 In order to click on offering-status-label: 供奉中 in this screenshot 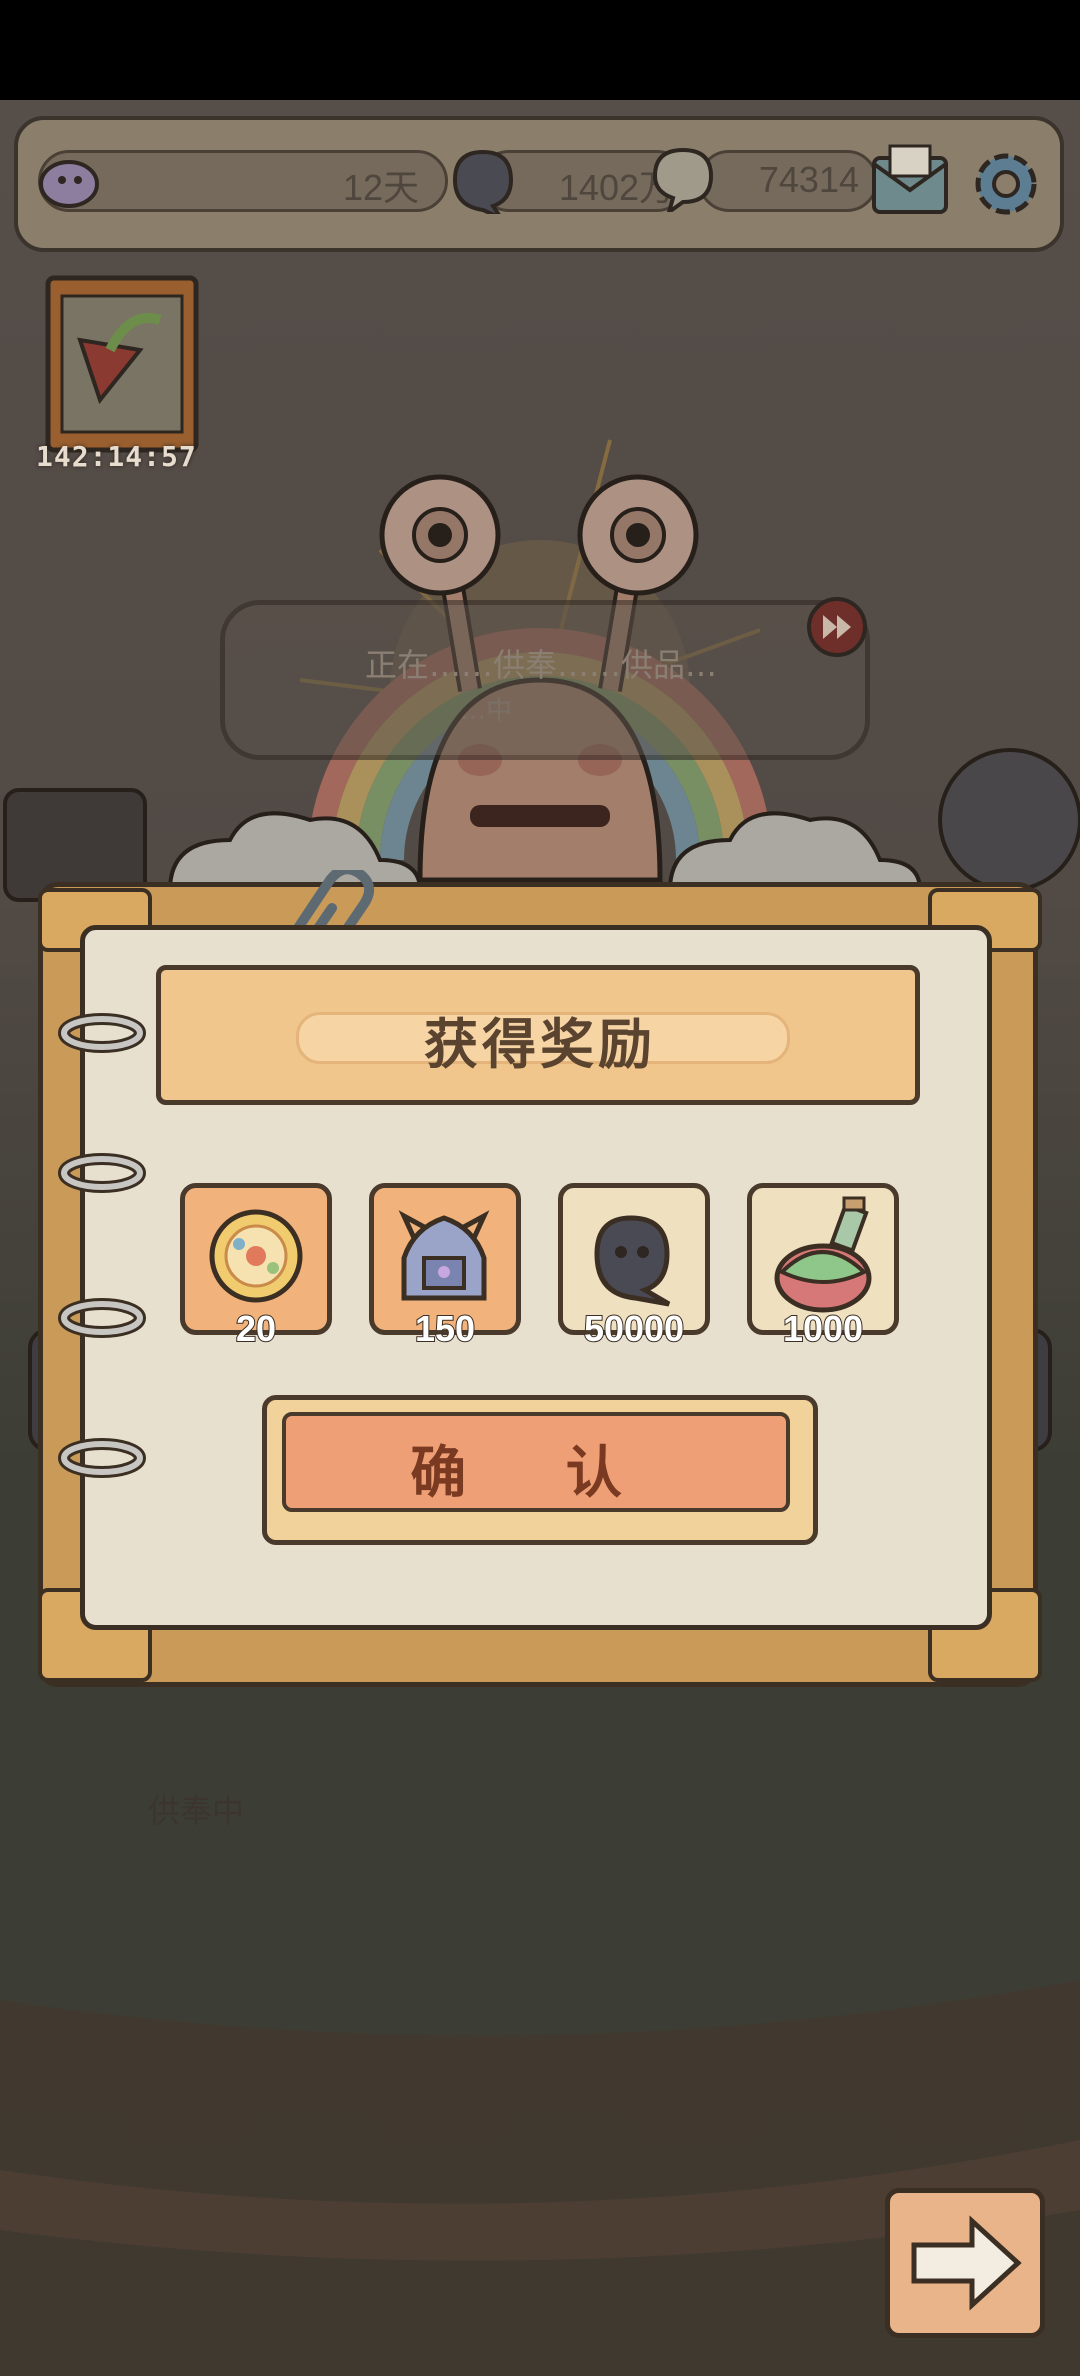, I will do `click(196, 1811)`.